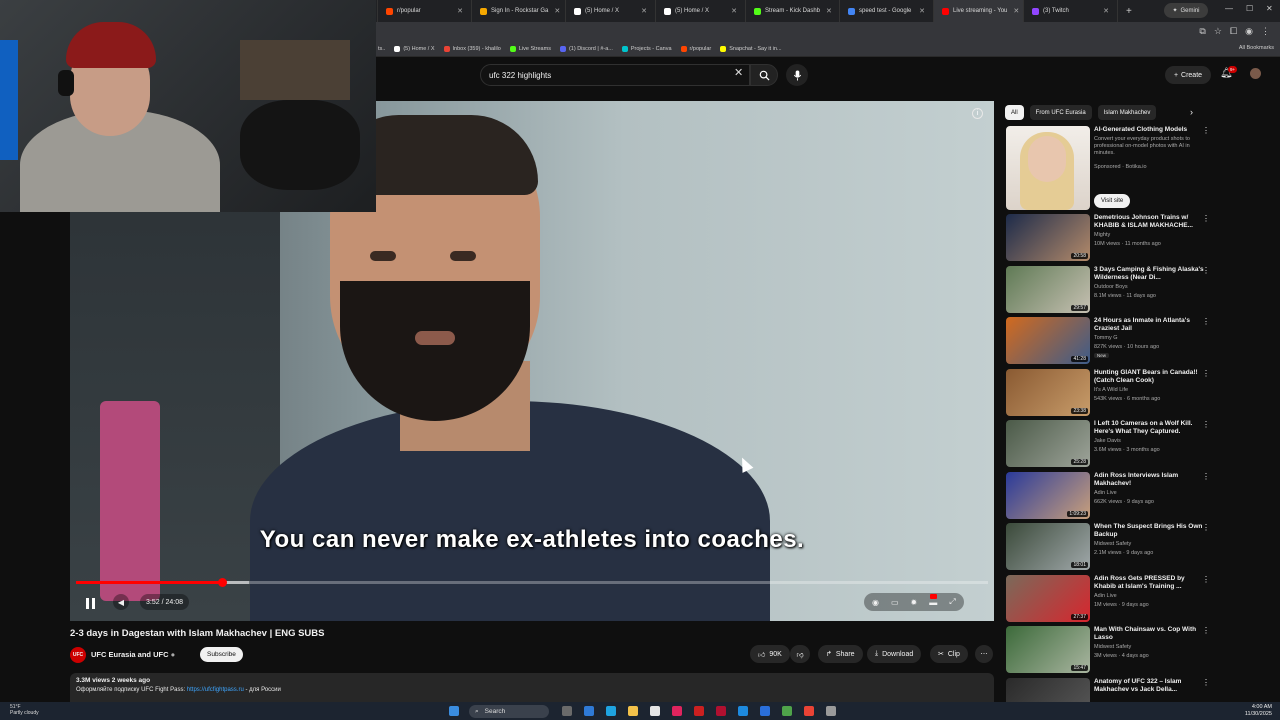 The width and height of the screenshot is (1280, 720). Describe the element at coordinates (1256, 48) in the screenshot. I see `all-bookmarks-button: All Bookmarks` at that location.